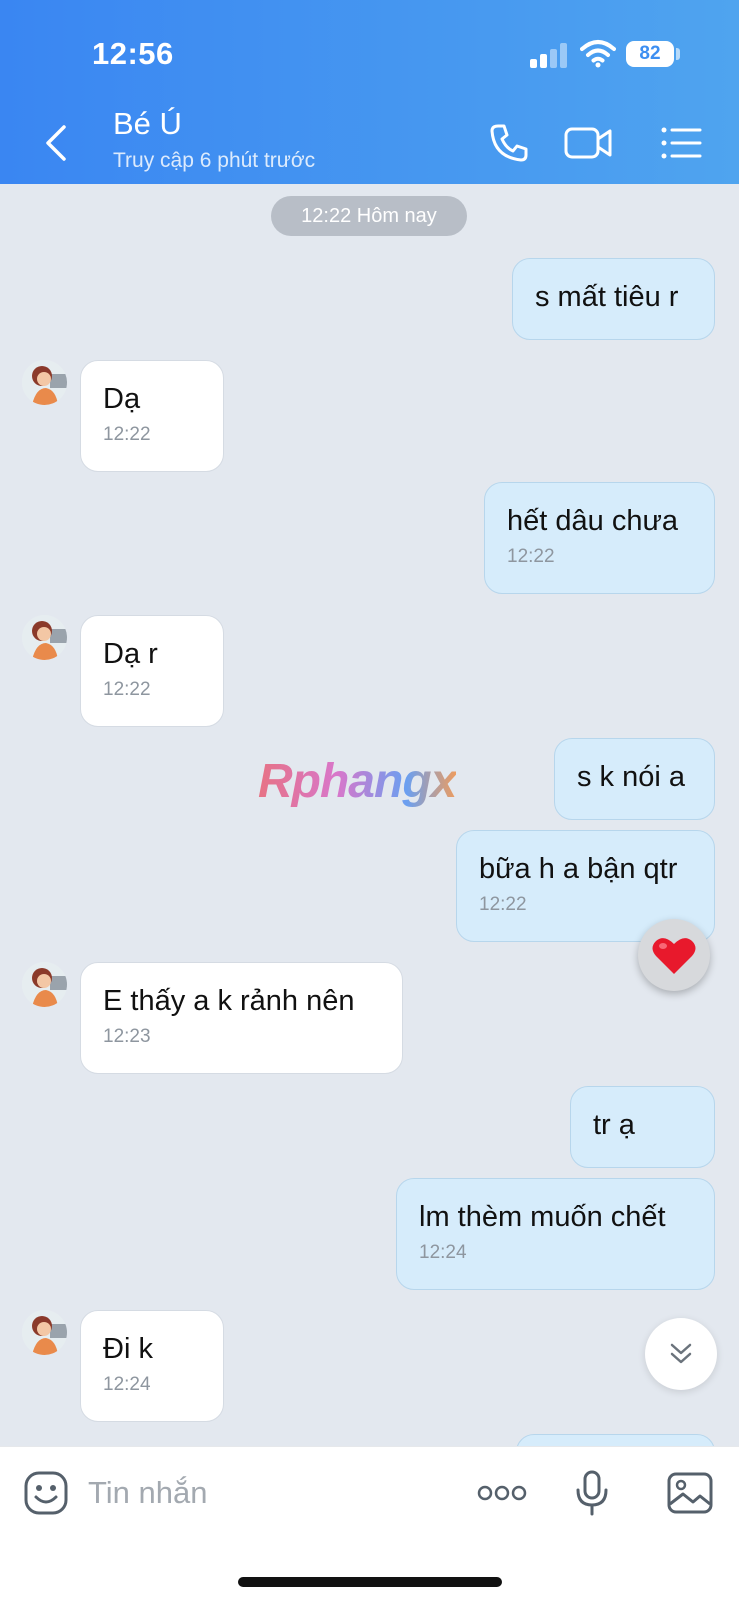 Image resolution: width=739 pixels, height=1600 pixels. I want to click on message-input, so click(268, 1493).